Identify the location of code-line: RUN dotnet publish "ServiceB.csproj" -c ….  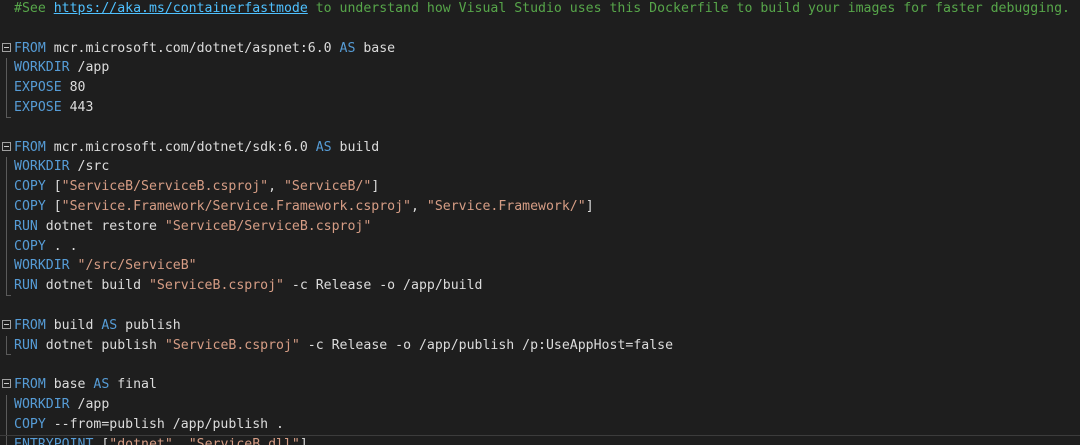
(540, 345).